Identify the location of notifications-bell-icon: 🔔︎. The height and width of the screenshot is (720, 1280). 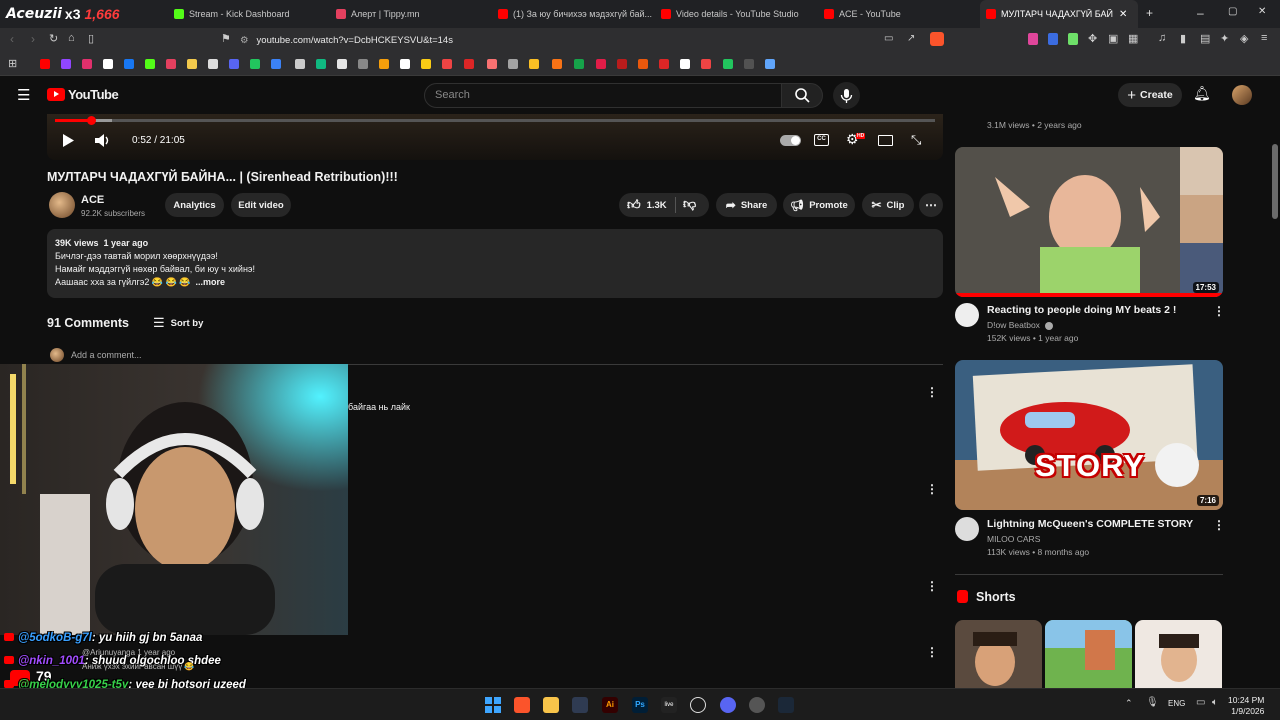
(1202, 93).